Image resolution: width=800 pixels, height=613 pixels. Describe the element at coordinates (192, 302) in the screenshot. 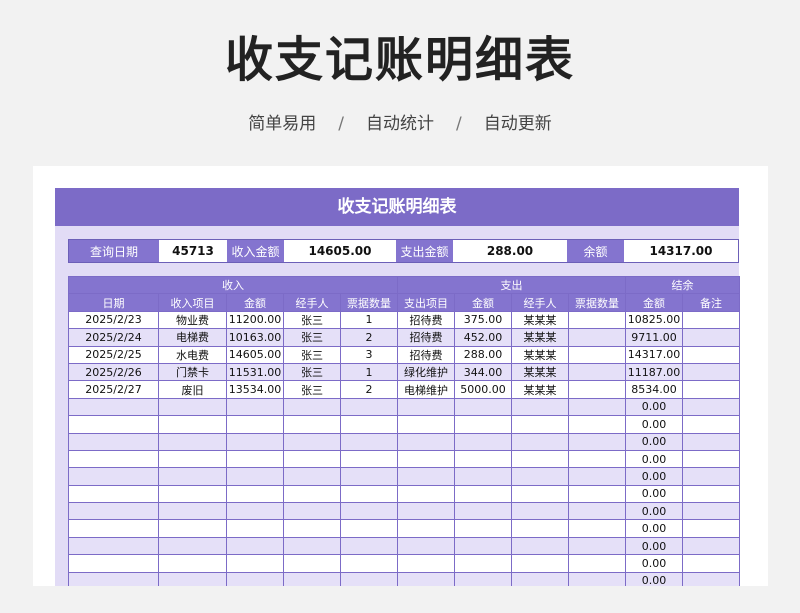

I see `column-header-income-item: 收入项目` at that location.